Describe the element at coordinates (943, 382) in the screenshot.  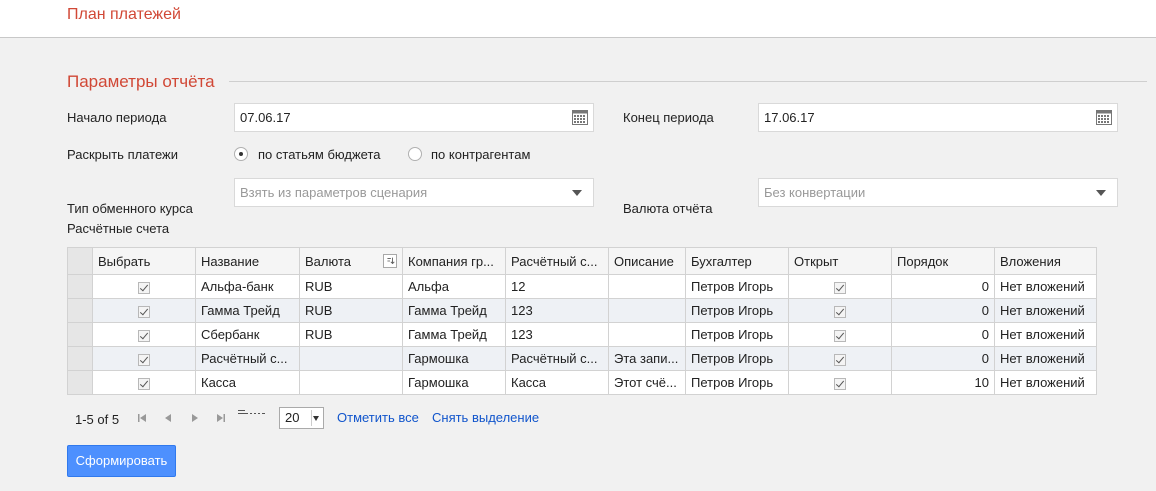
I see `order-cell: 10` at that location.